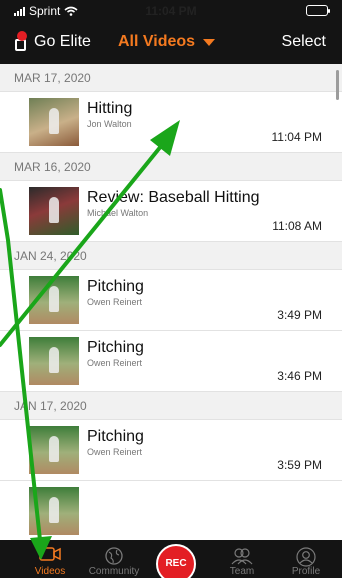  Describe the element at coordinates (171, 450) in the screenshot. I see `video-row: Pitching Owen Reinert 3:59 PM` at that location.